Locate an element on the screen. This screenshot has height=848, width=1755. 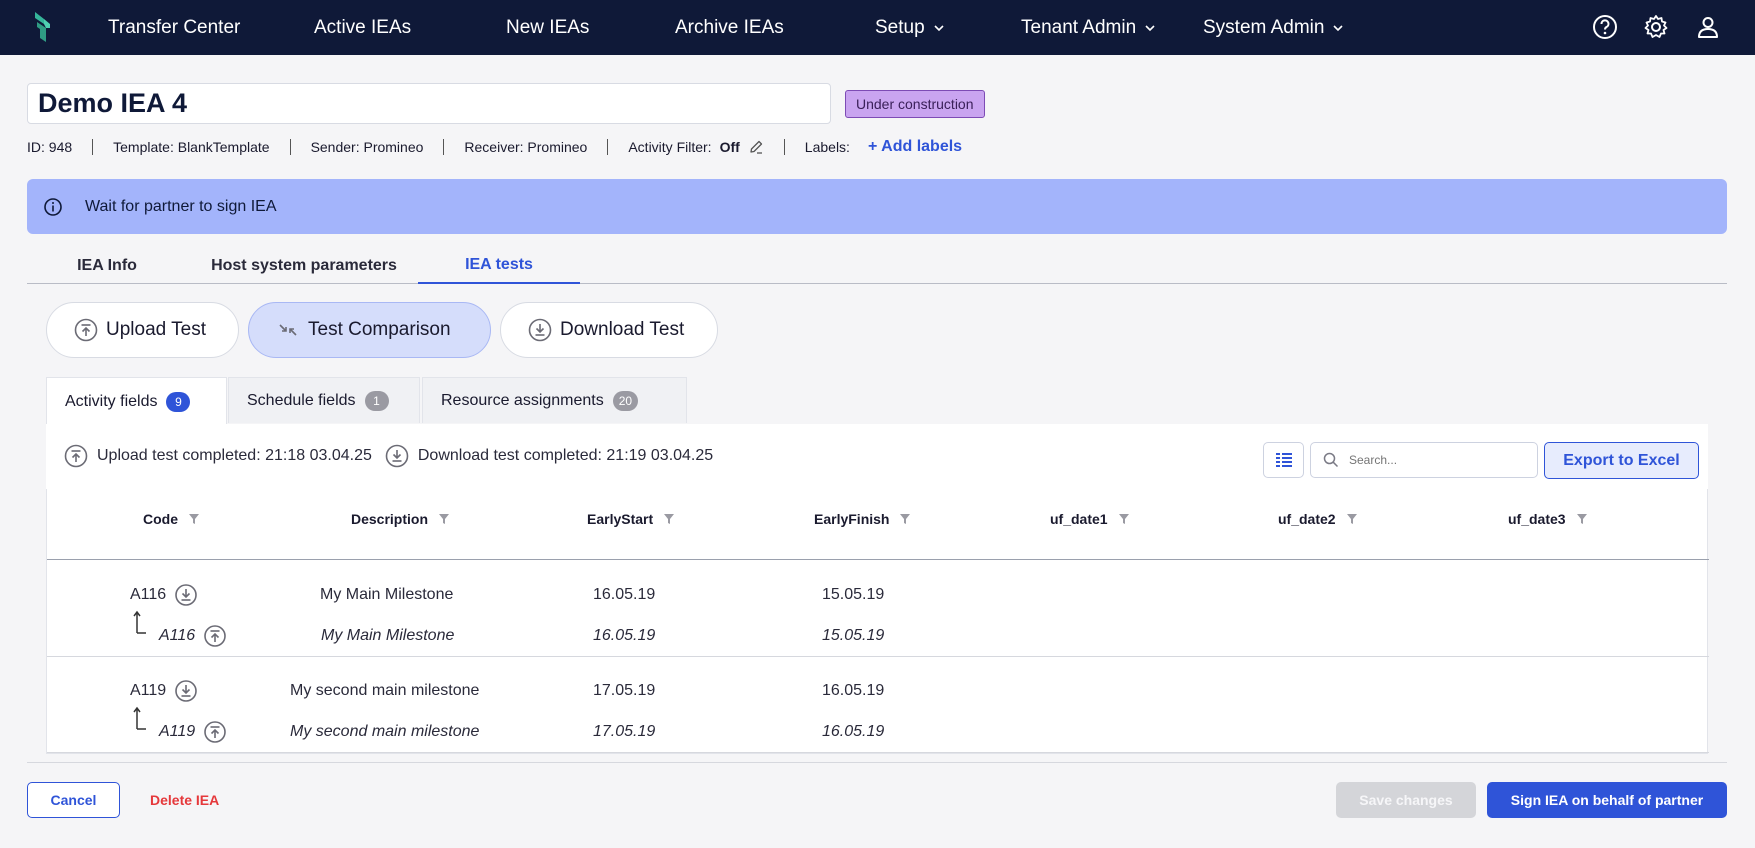
upload-test-button: Upload Test is located at coordinates (142, 330).